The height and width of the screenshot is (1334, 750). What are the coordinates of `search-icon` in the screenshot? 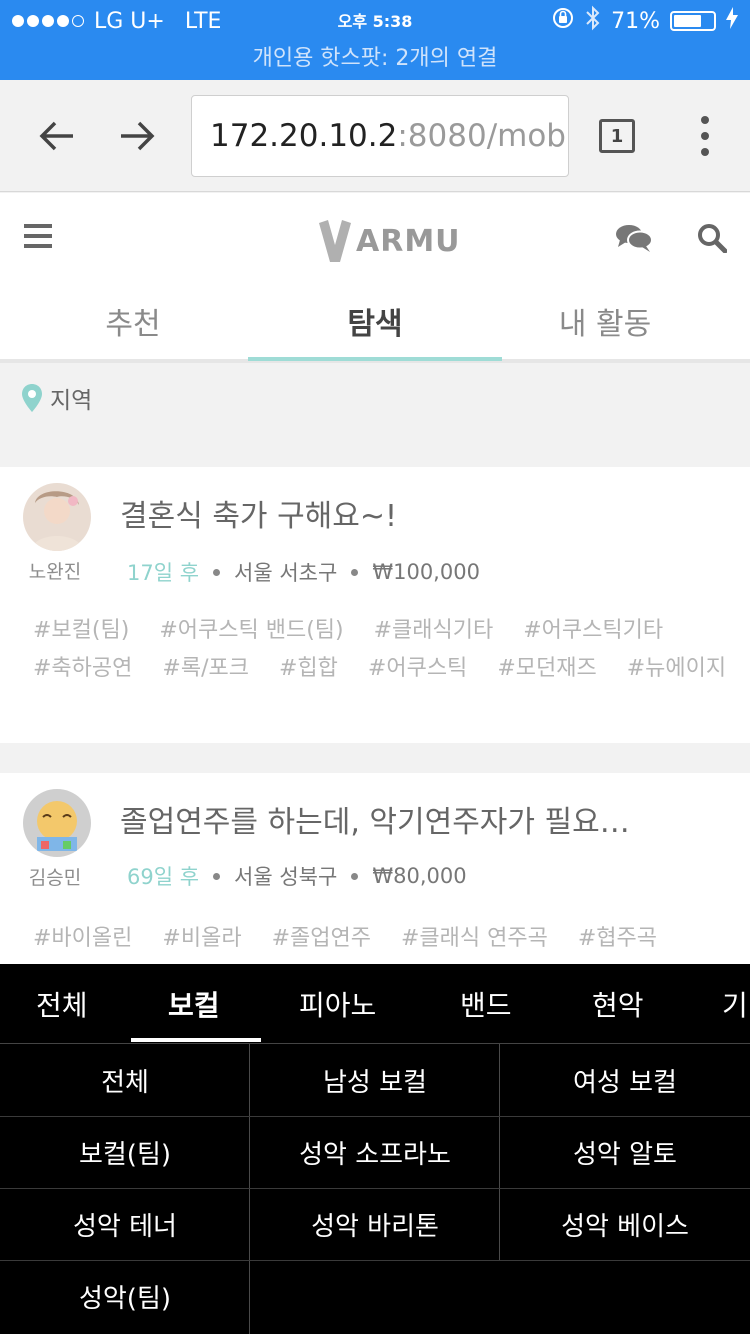 It's located at (713, 239).